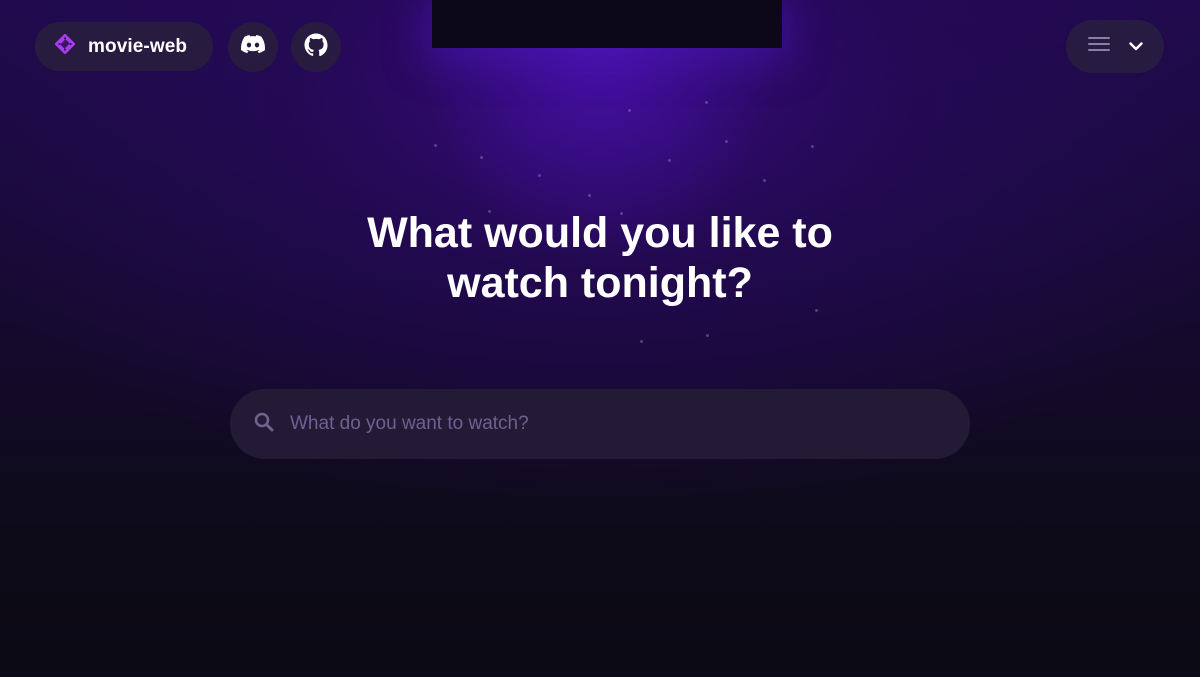 The image size is (1200, 677). I want to click on search-bar, so click(600, 424).